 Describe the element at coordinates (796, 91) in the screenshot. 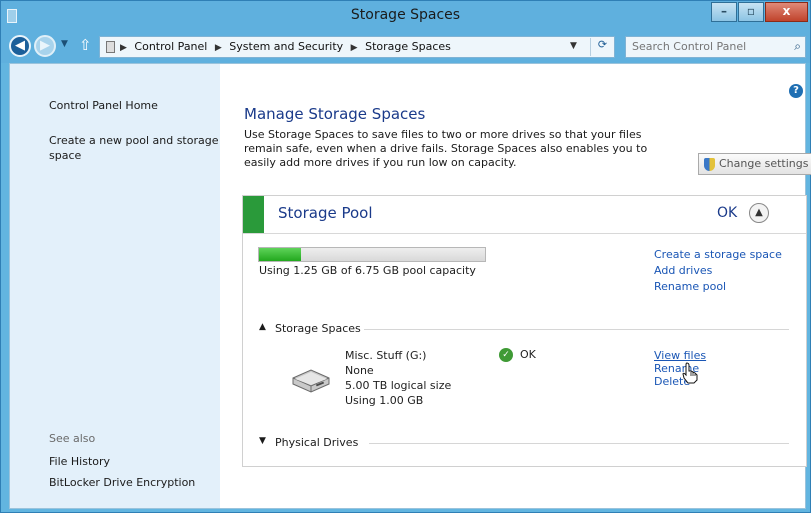

I see `help-icon: ?` at that location.